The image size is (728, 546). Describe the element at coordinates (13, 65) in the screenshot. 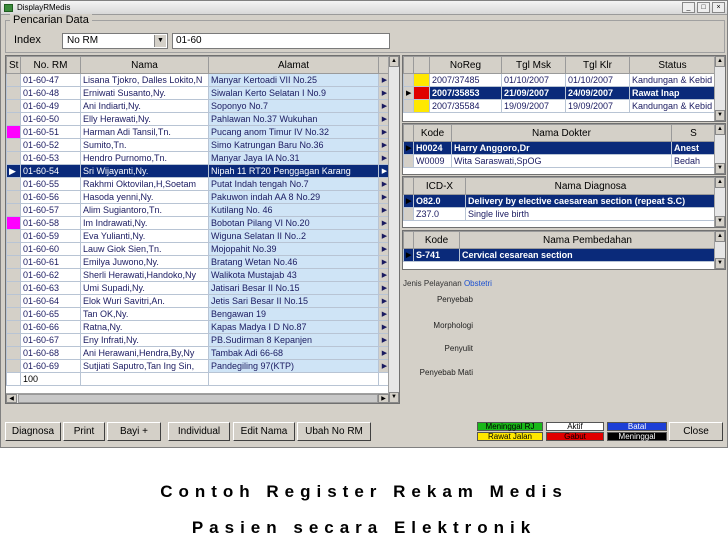

I see `col-header-st: St` at that location.